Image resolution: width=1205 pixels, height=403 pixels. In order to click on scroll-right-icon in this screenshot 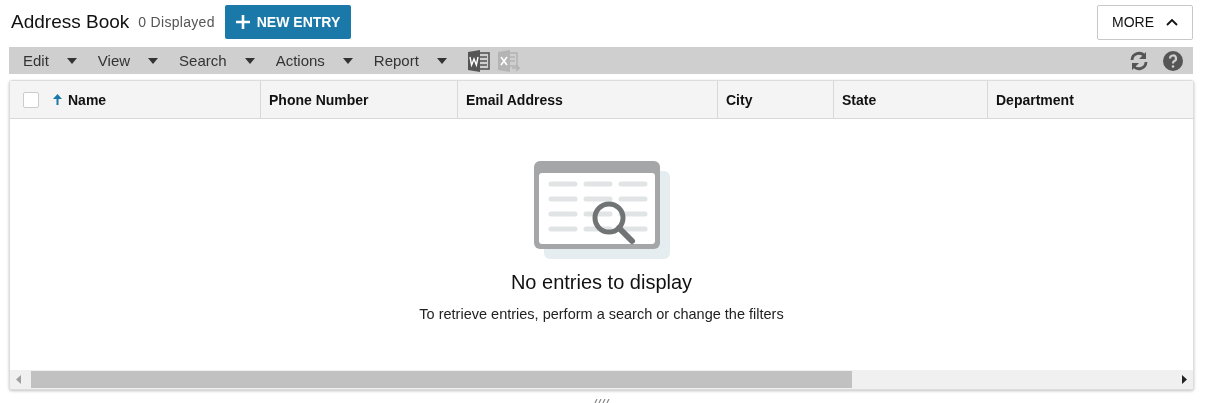, I will do `click(1184, 379)`.